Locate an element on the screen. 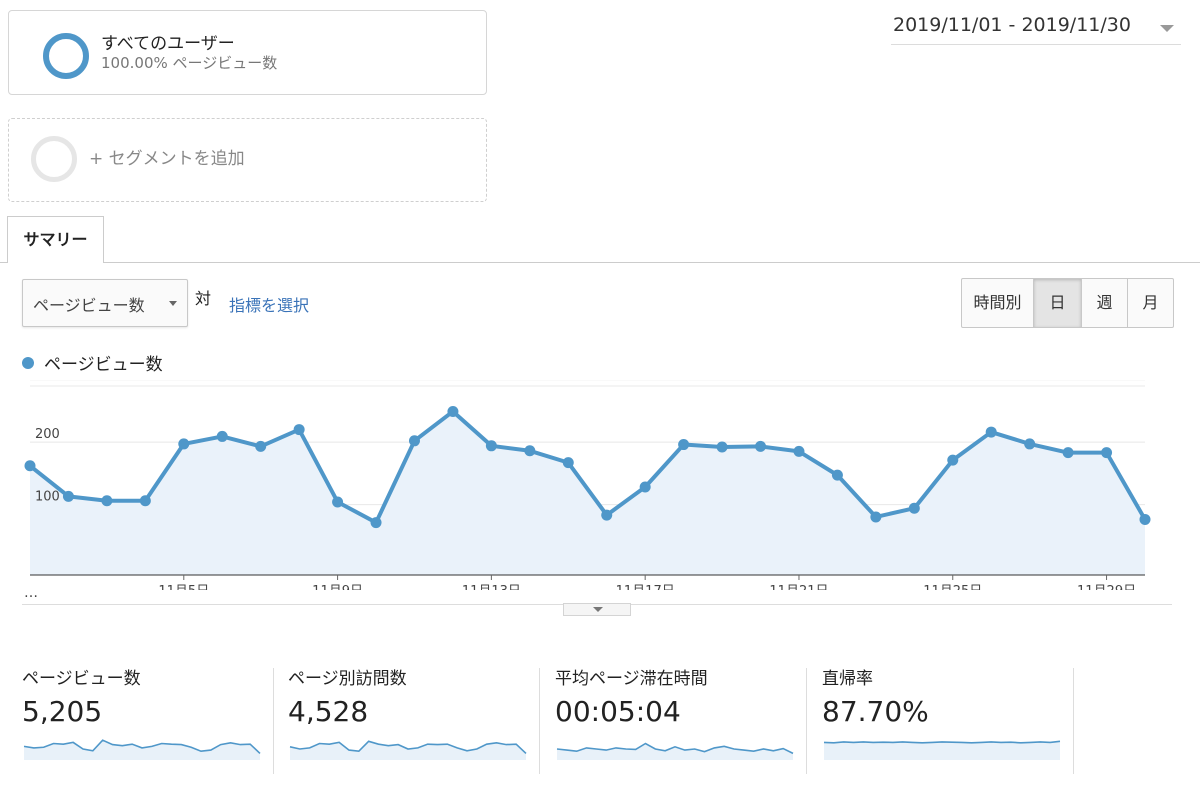 The image size is (1200, 793). sparkline-area is located at coordinates (942, 750).